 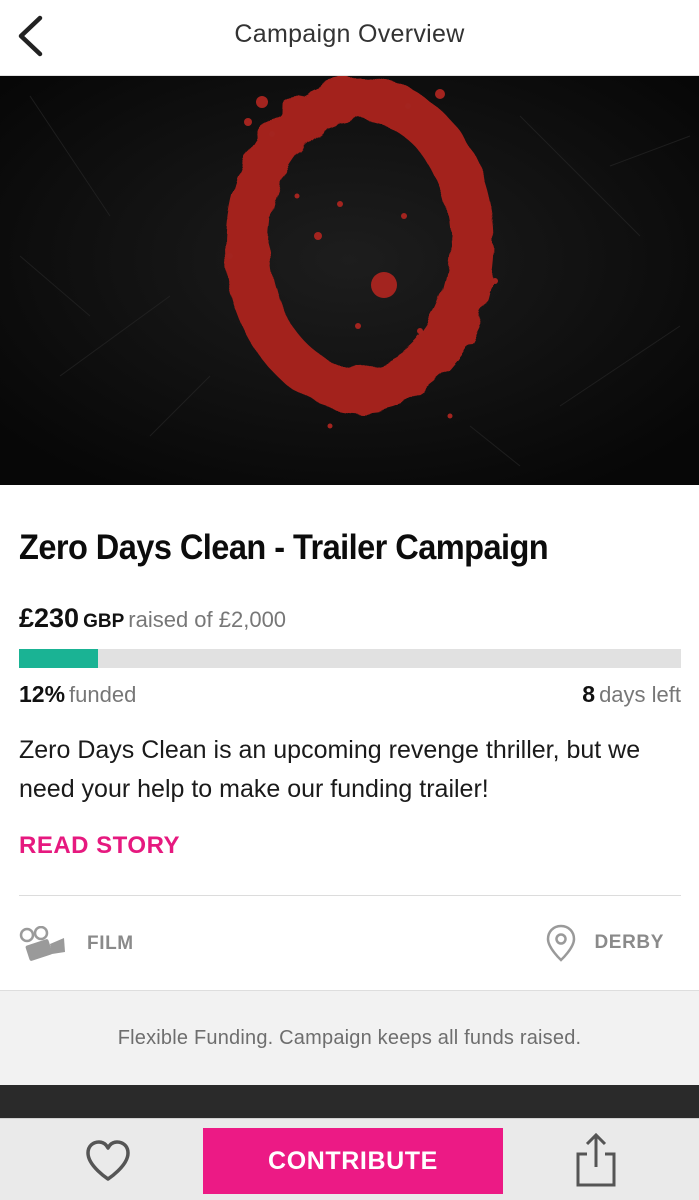 I want to click on funding-summary: £230 GBP raised of £2,000, so click(x=152, y=618).